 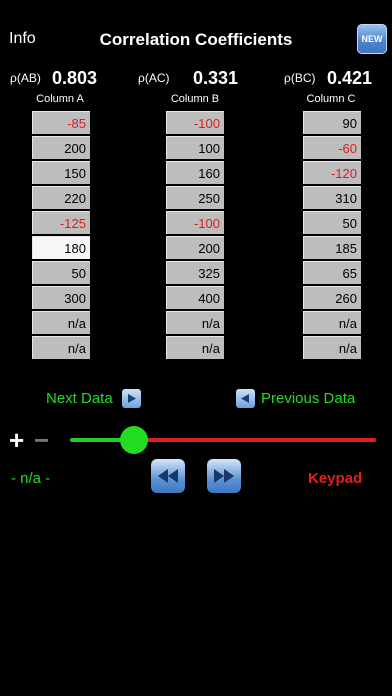 I want to click on fast-forward-button, so click(x=224, y=476).